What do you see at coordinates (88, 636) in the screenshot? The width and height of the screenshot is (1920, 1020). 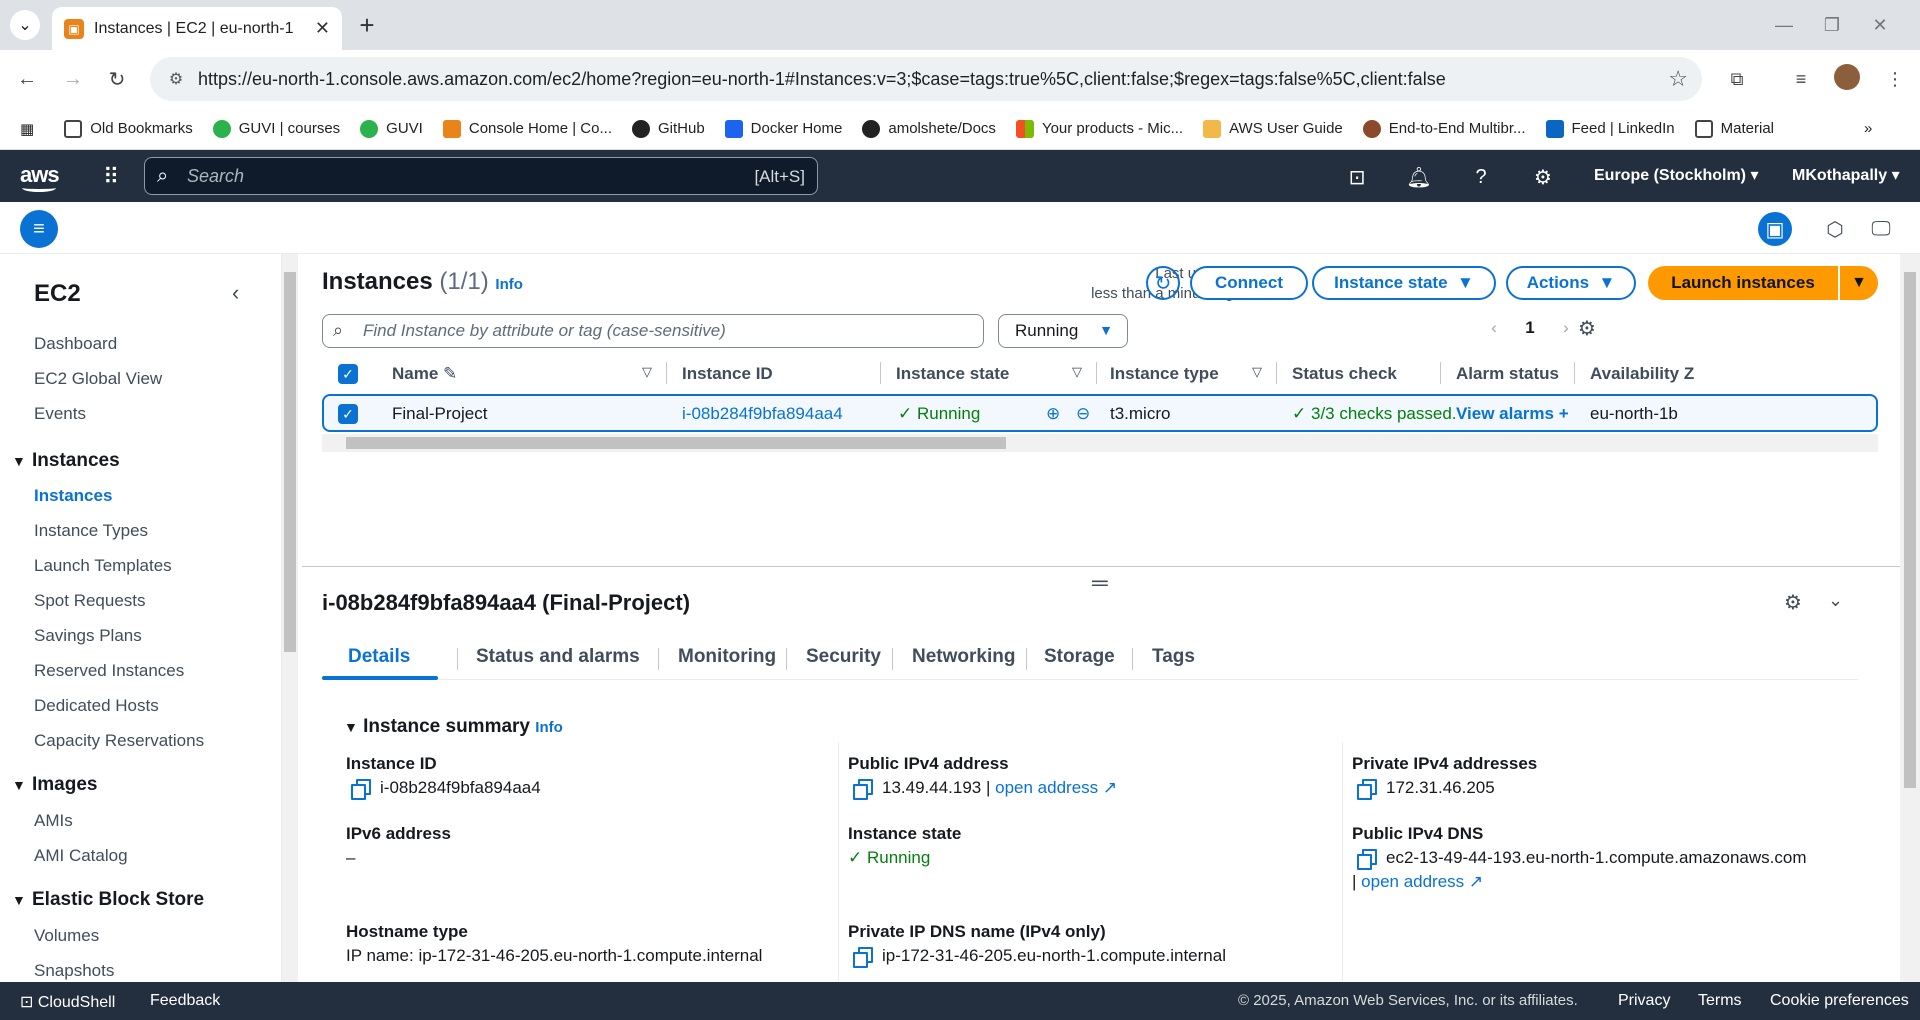 I see `sidebar-item-savings-plans: Savings Plans` at bounding box center [88, 636].